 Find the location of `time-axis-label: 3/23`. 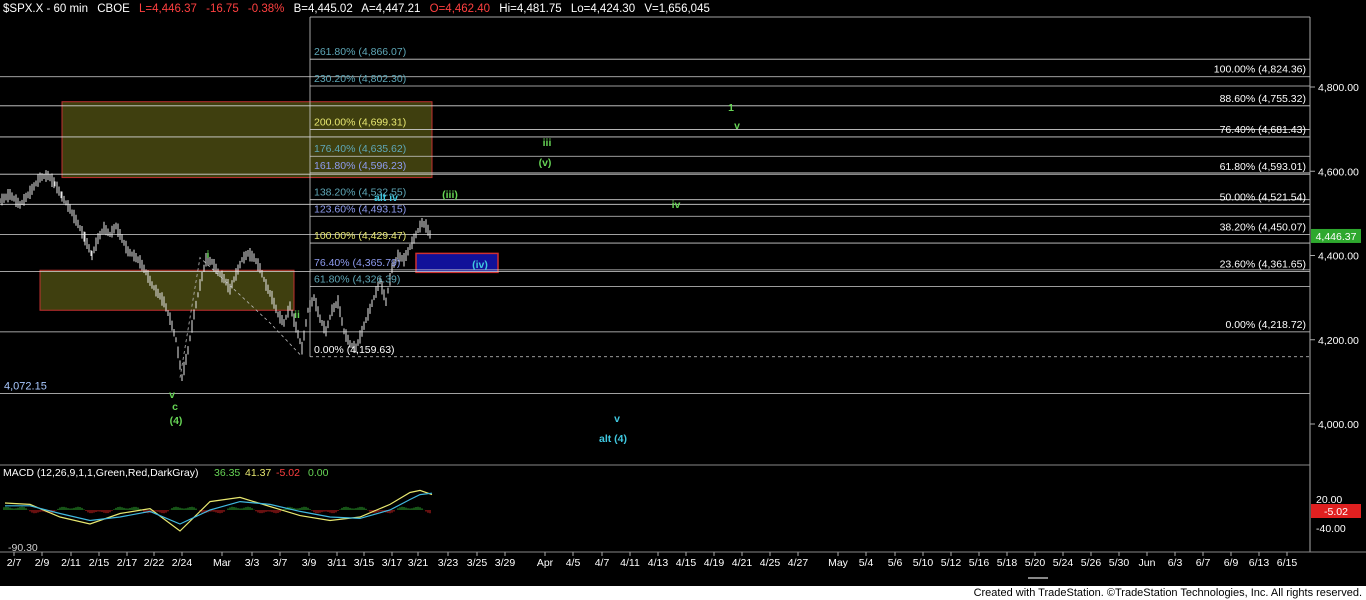

time-axis-label: 3/23 is located at coordinates (448, 563).